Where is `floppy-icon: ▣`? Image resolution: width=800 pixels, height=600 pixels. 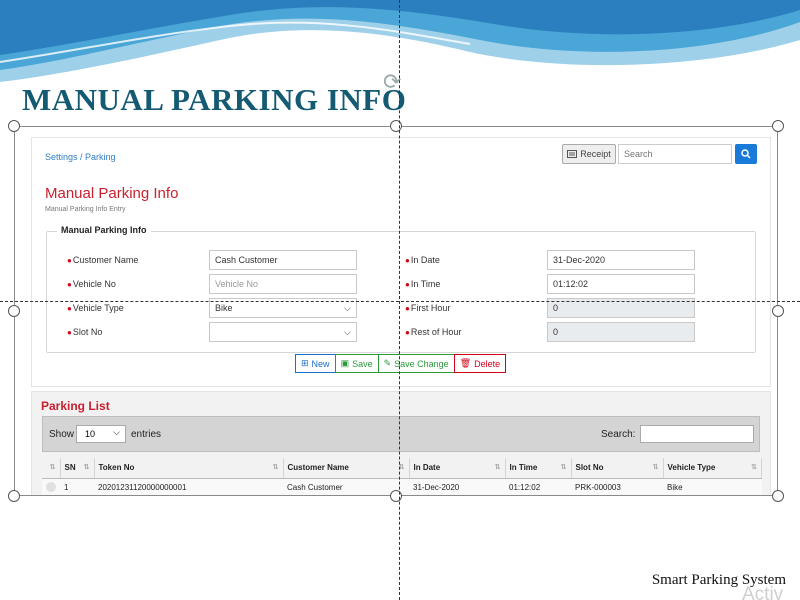 floppy-icon: ▣ is located at coordinates (345, 363).